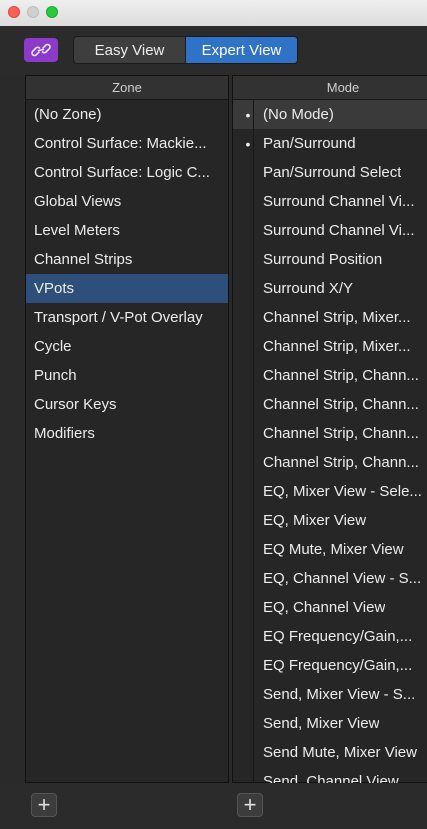 Image resolution: width=427 pixels, height=829 pixels. Describe the element at coordinates (323, 259) in the screenshot. I see `mode-item-label: Surround Position` at that location.